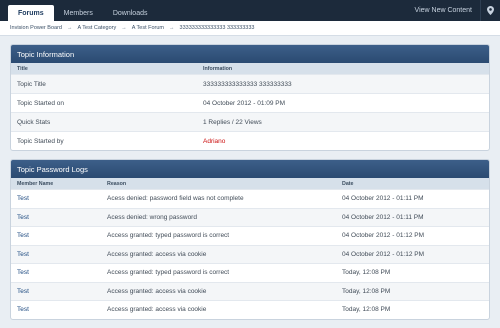 The height and width of the screenshot is (328, 500). What do you see at coordinates (232, 122) in the screenshot?
I see `row-value: 1 Replies / 22 Views` at bounding box center [232, 122].